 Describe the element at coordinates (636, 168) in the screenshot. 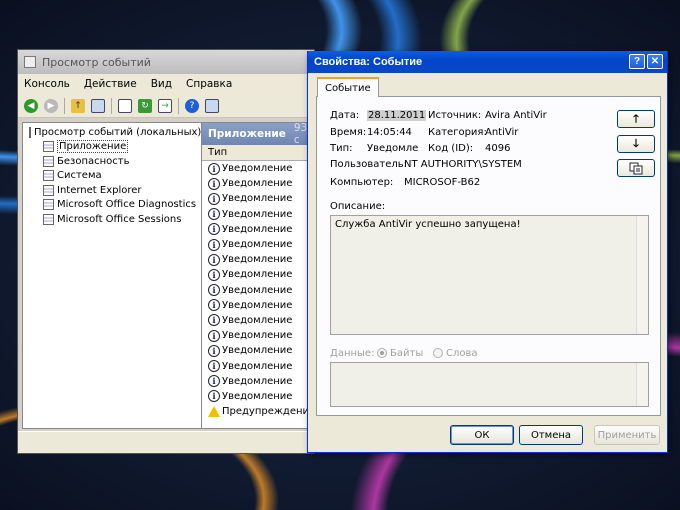

I see `copy-button` at that location.